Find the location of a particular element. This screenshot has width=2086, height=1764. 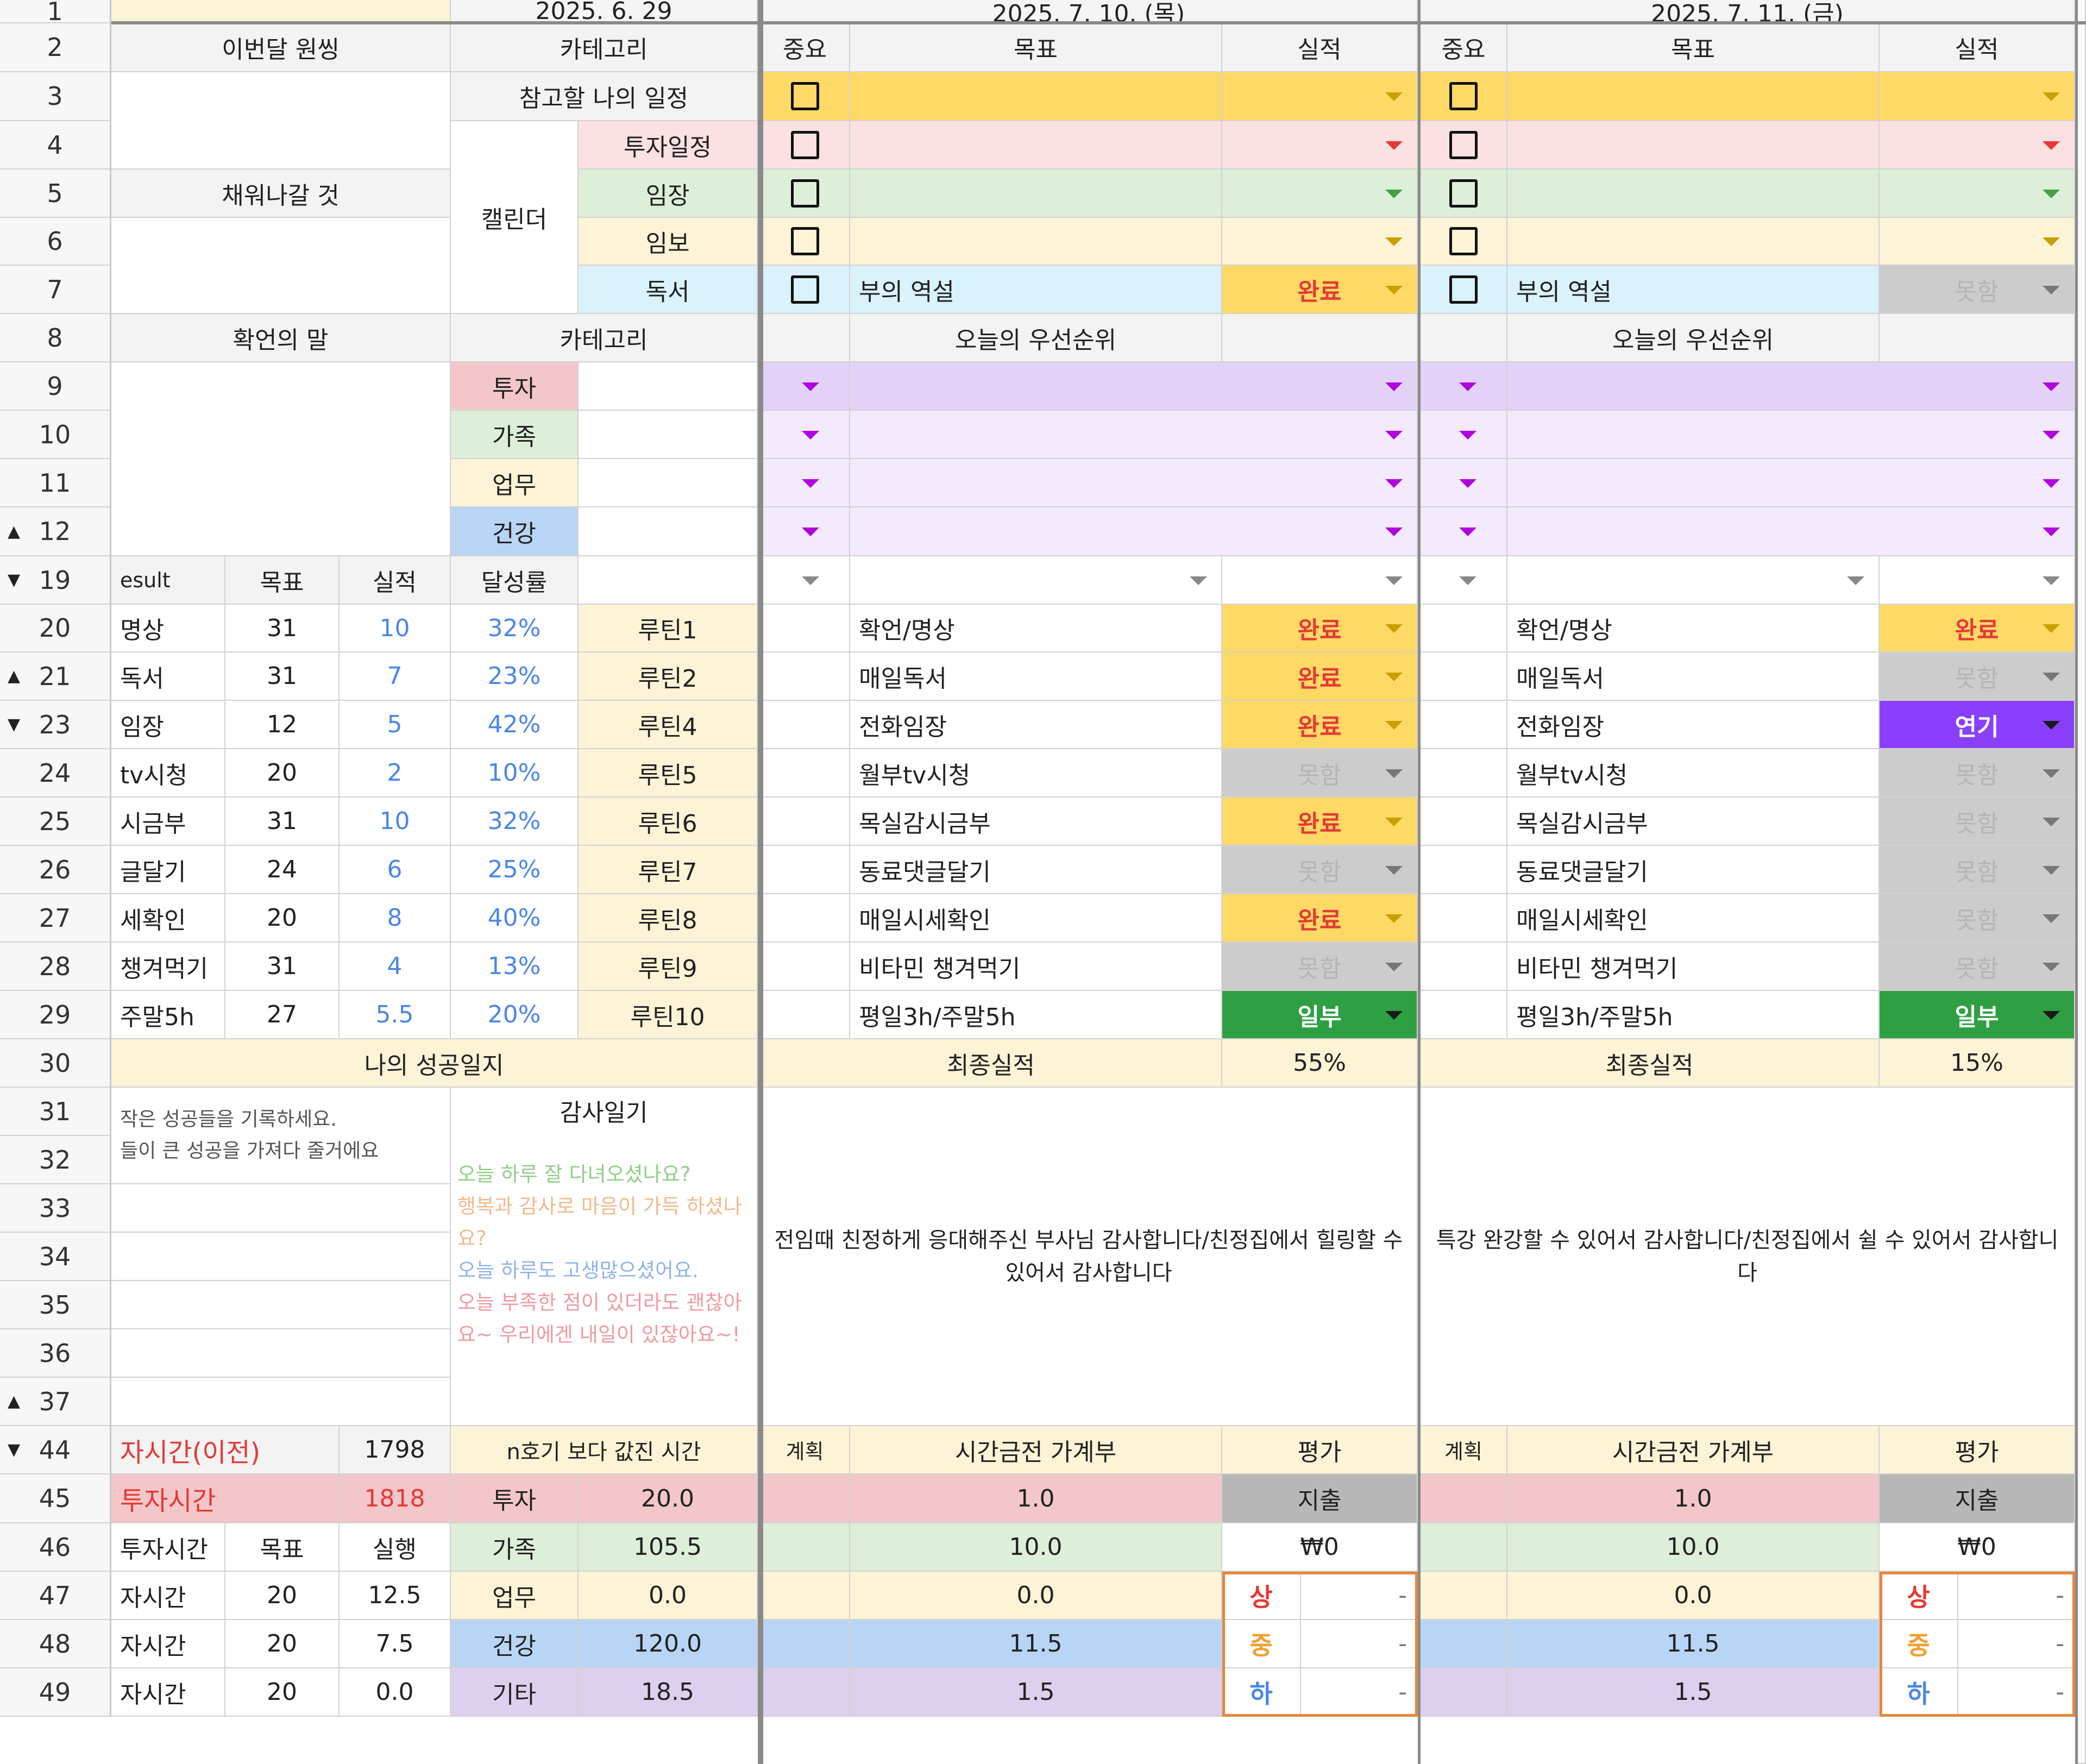

routine-task: 평일3h/주말5h is located at coordinates (1036, 1015).